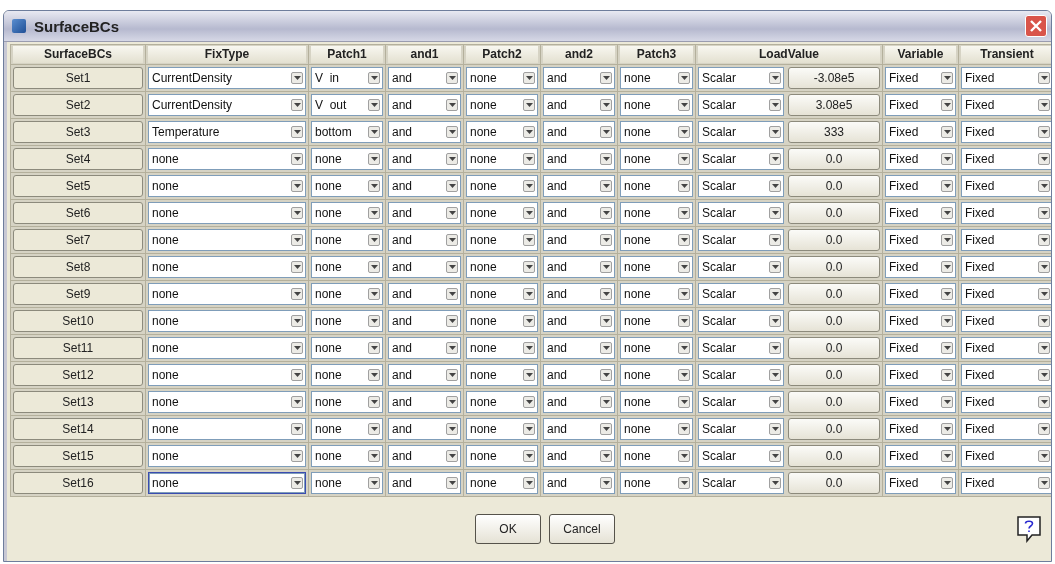  What do you see at coordinates (834, 132) in the screenshot?
I see `load-value-button: 333` at bounding box center [834, 132].